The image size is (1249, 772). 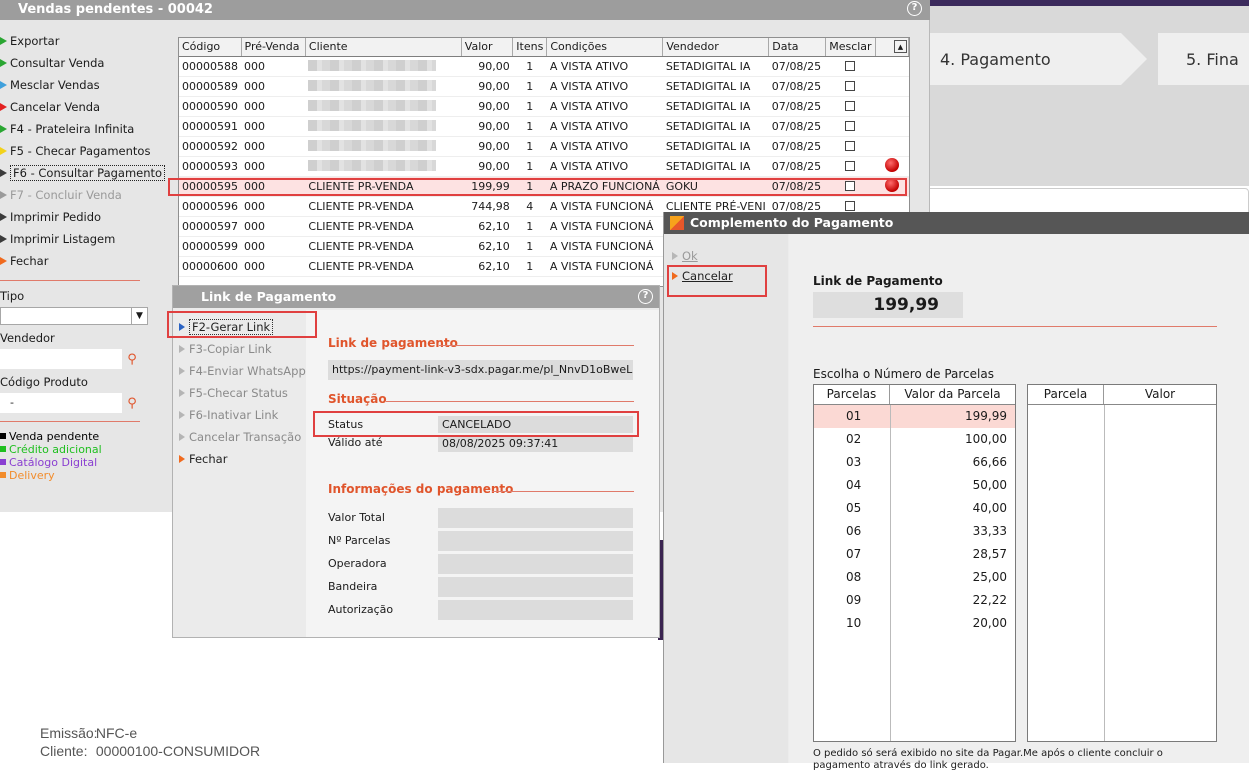 I want to click on parcela-row: 02 100,00, so click(x=914, y=439).